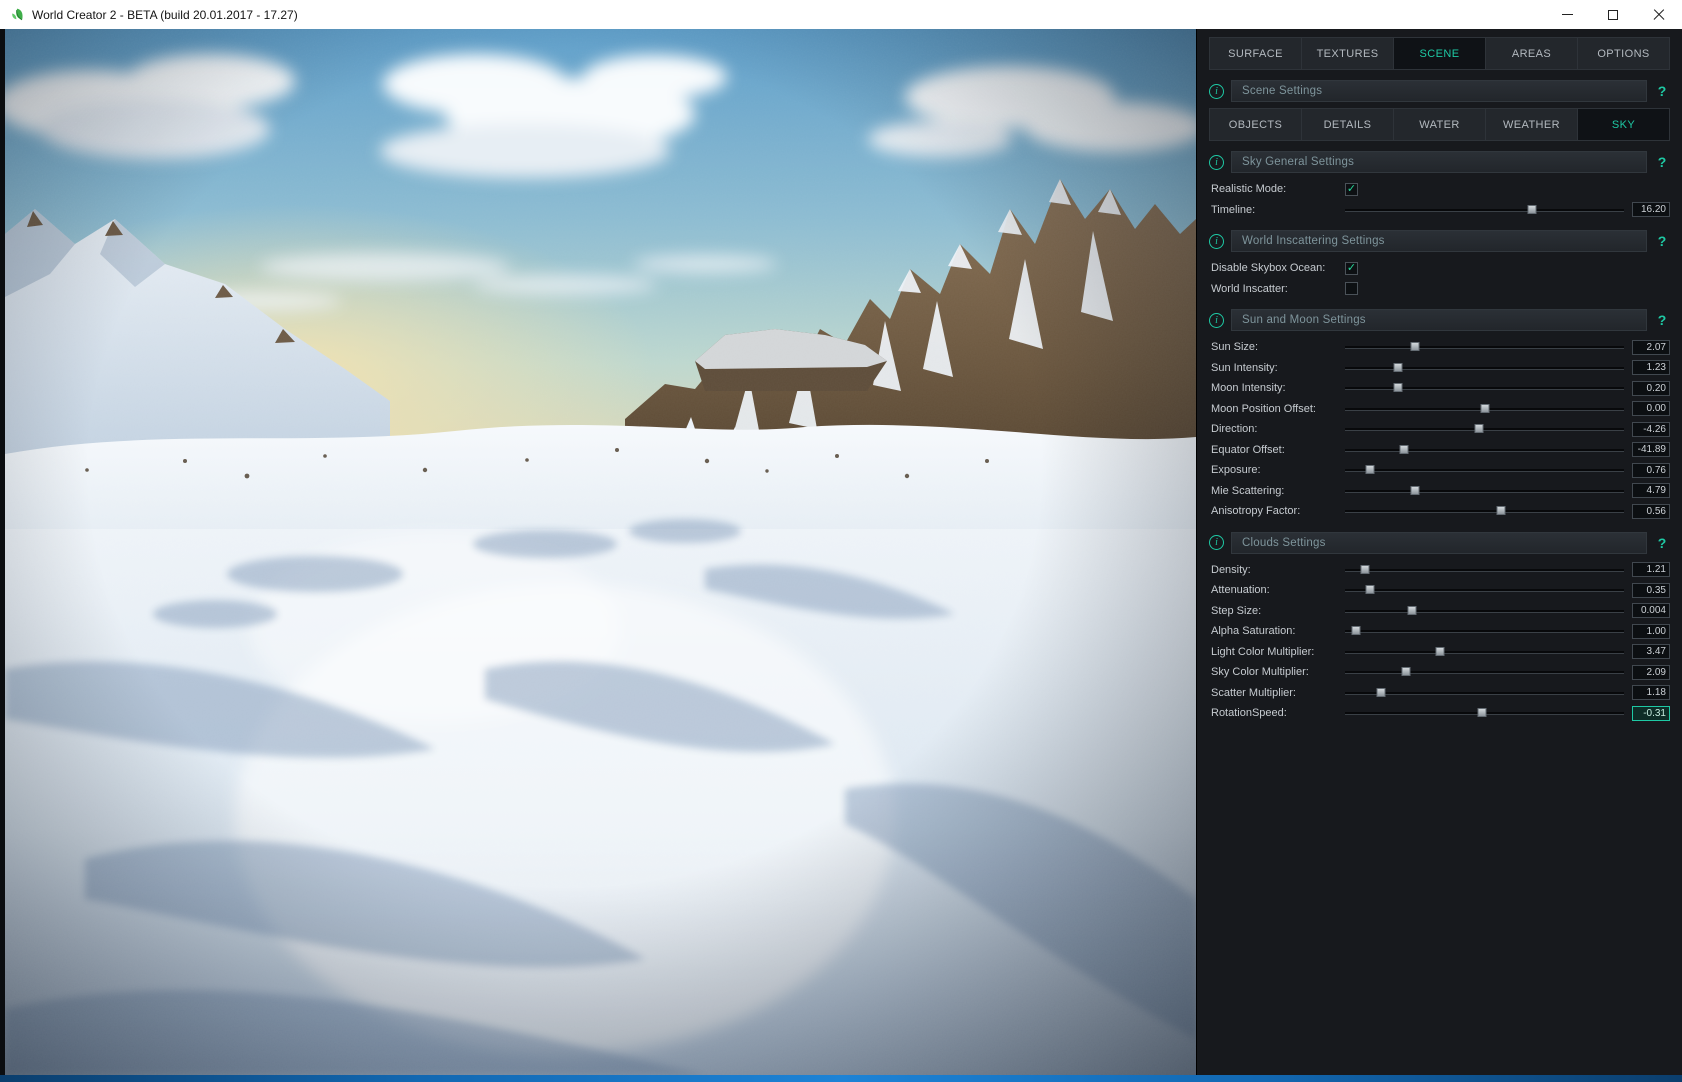 The width and height of the screenshot is (1682, 1082). I want to click on maximize-button, so click(1613, 14).